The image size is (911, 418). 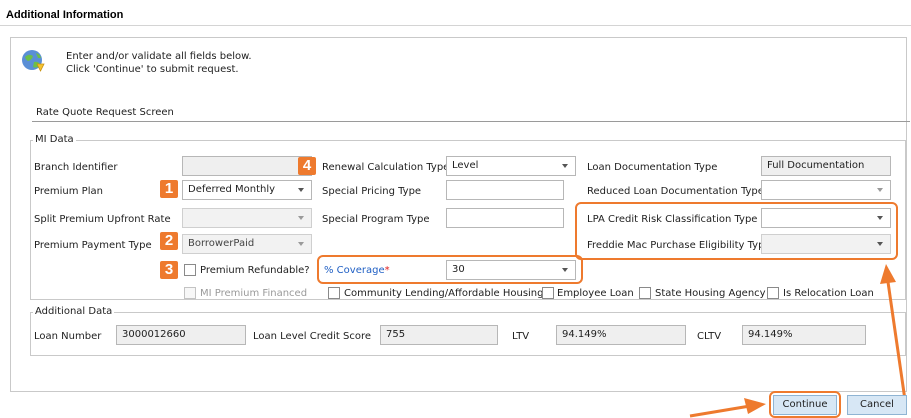 I want to click on arrow-line-to-continue, so click(x=720, y=411).